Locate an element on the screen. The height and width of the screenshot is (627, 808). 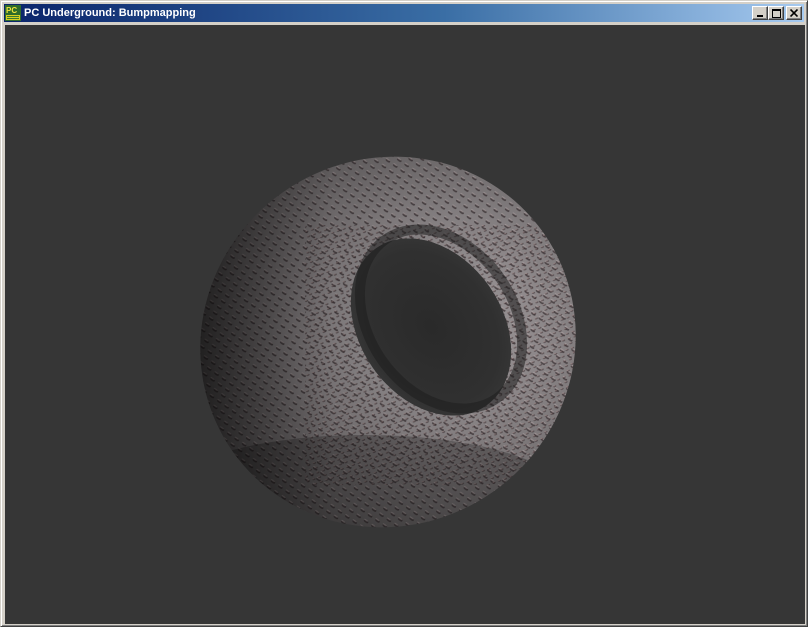
close-button is located at coordinates (794, 13).